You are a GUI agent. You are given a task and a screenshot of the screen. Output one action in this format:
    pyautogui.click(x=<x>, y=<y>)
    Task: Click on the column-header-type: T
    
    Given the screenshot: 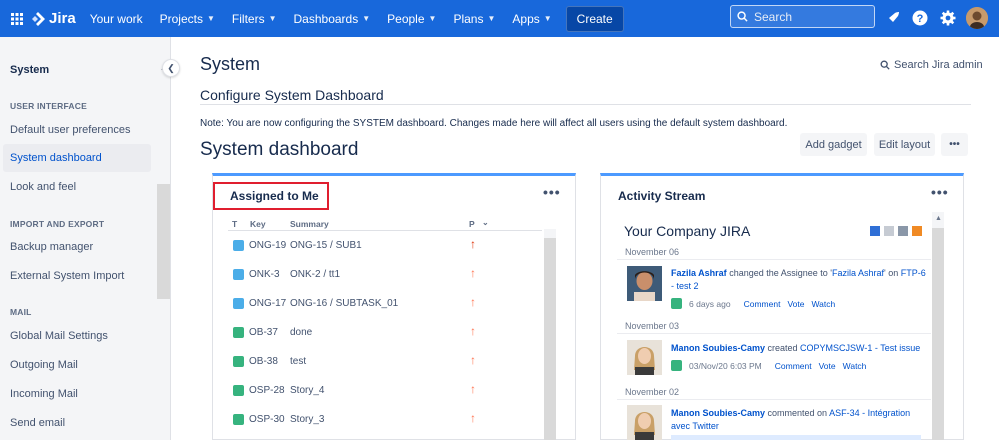 What is the action you would take?
    pyautogui.click(x=234, y=224)
    